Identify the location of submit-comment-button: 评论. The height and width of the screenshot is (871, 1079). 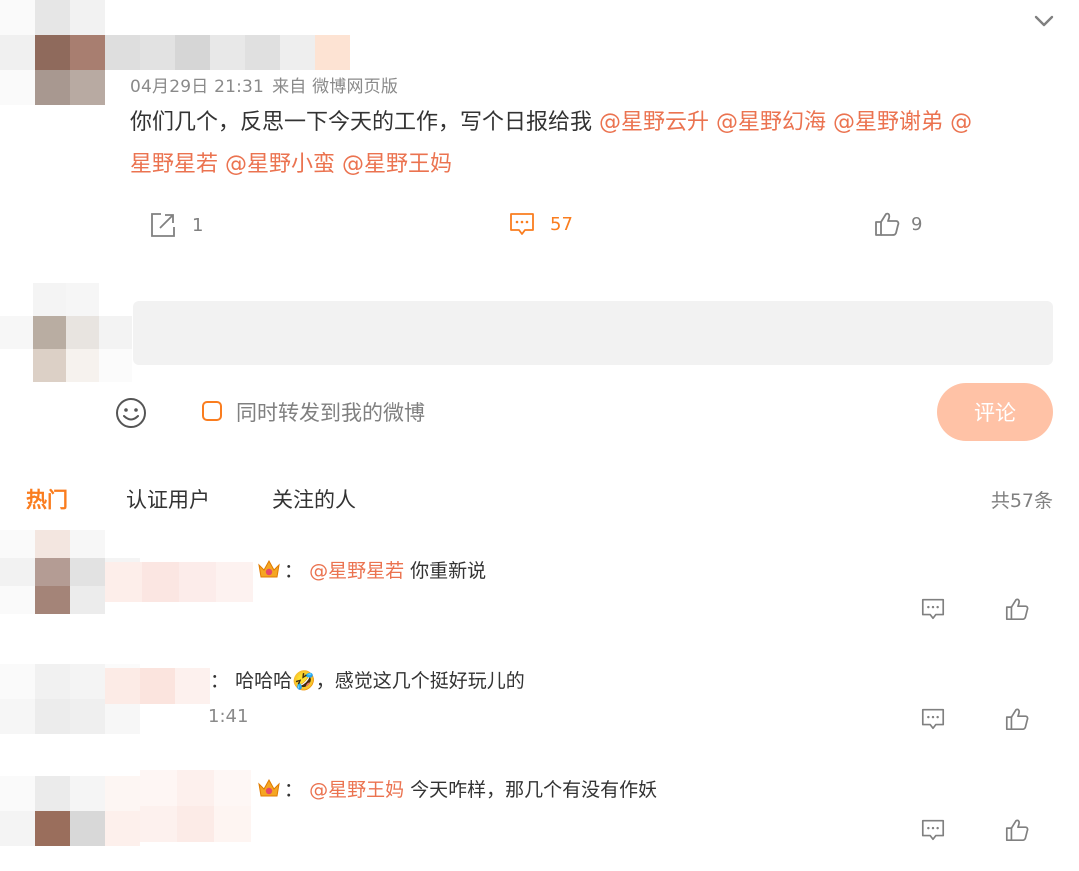
(995, 412).